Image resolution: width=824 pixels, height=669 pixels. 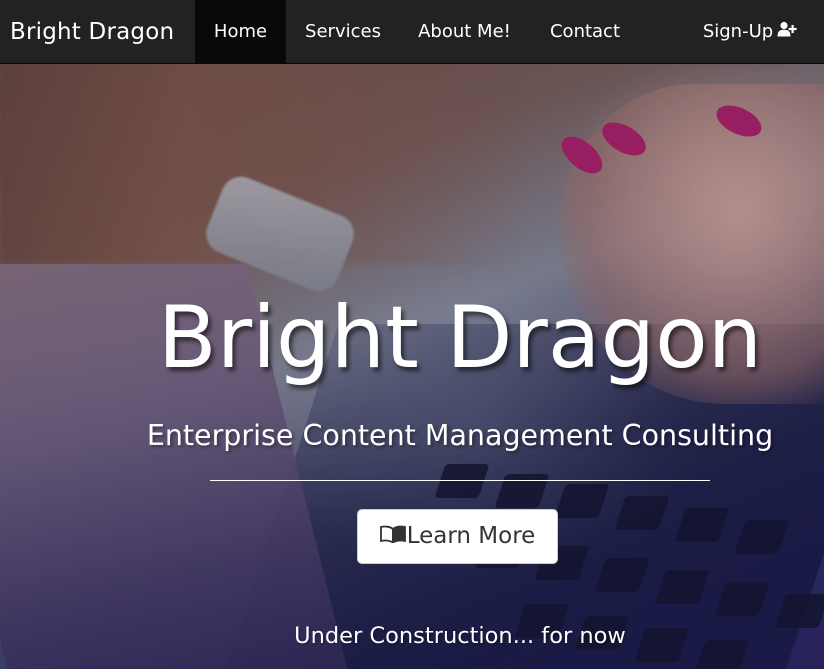 I want to click on nav-signup: Sign-Up, so click(x=750, y=32).